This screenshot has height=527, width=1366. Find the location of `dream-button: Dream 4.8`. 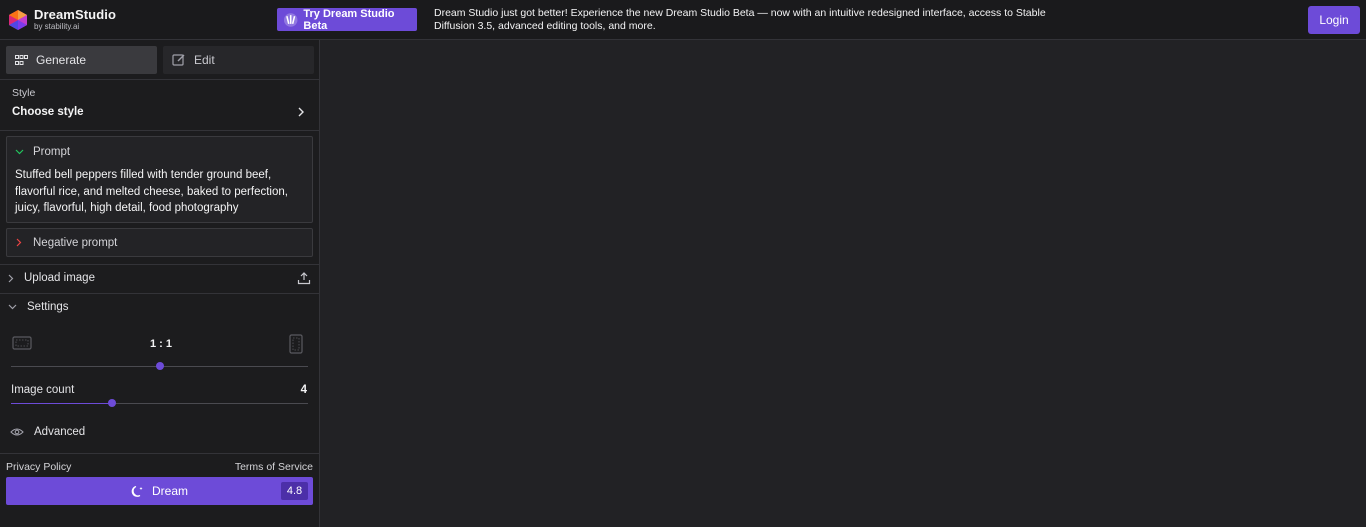

dream-button: Dream 4.8 is located at coordinates (159, 491).